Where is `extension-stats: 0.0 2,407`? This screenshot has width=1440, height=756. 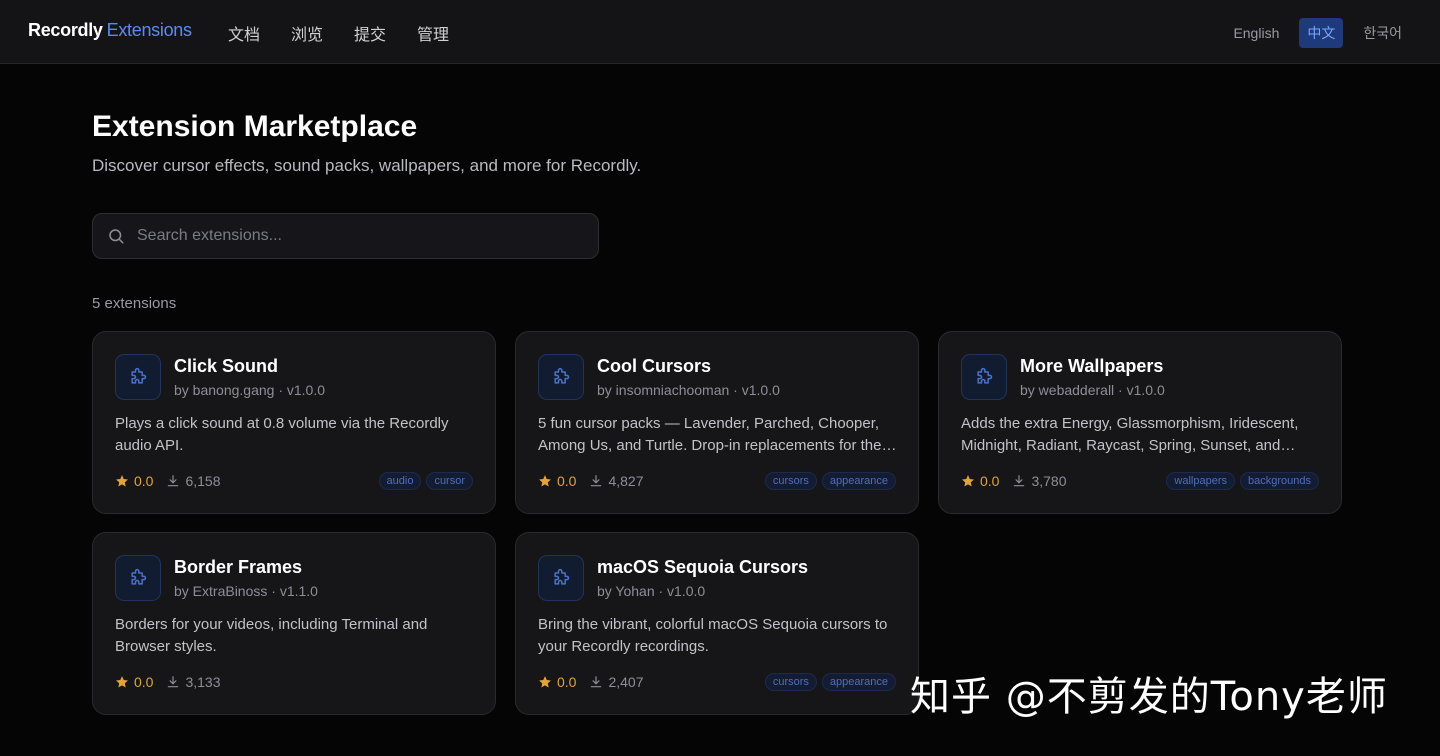
extension-stats: 0.0 2,407 is located at coordinates (591, 682).